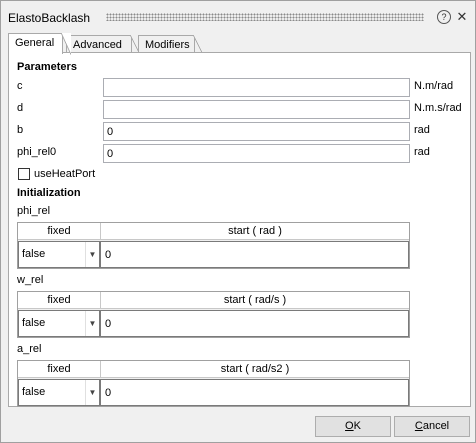  I want to click on tab-label: Modifiers, so click(167, 45).